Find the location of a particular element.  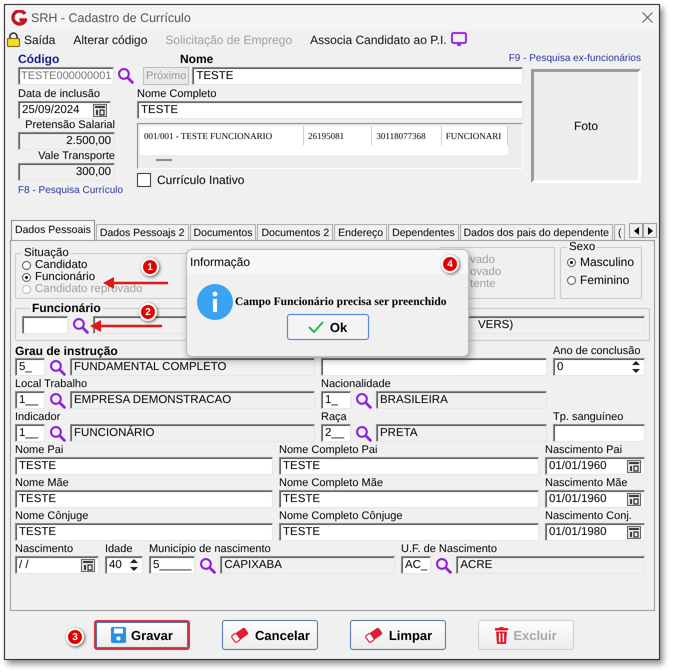

group-label: Sexo is located at coordinates (582, 247).